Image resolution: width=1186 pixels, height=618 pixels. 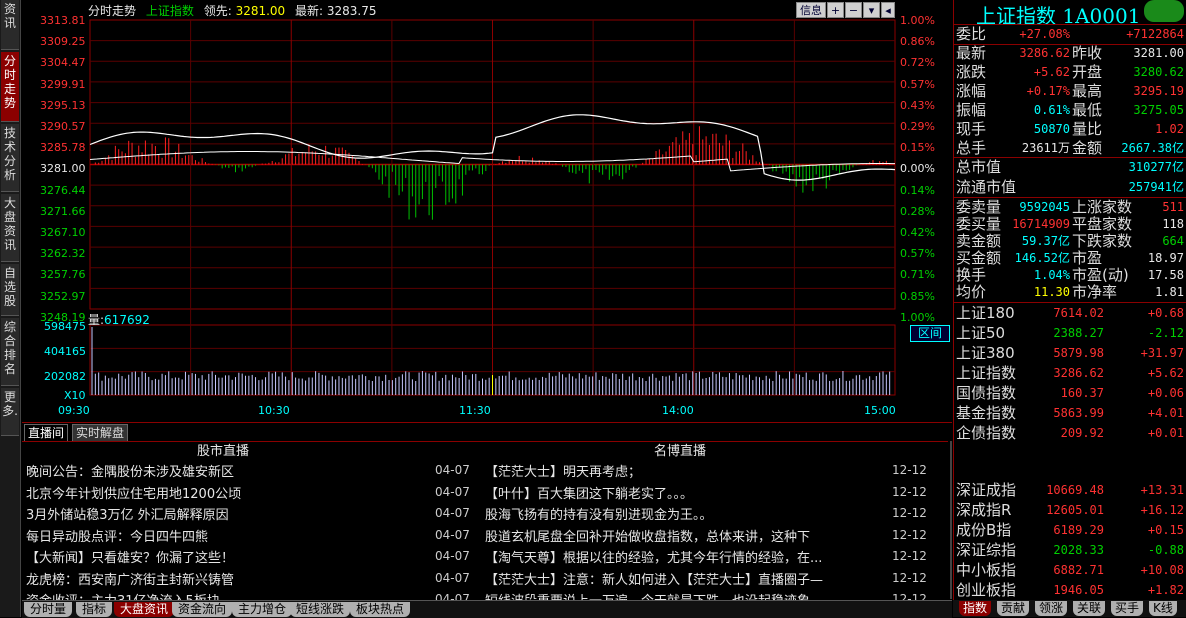 I want to click on news-item: 3月外储站稳3万亿 外汇局解释原因, so click(x=226, y=513).